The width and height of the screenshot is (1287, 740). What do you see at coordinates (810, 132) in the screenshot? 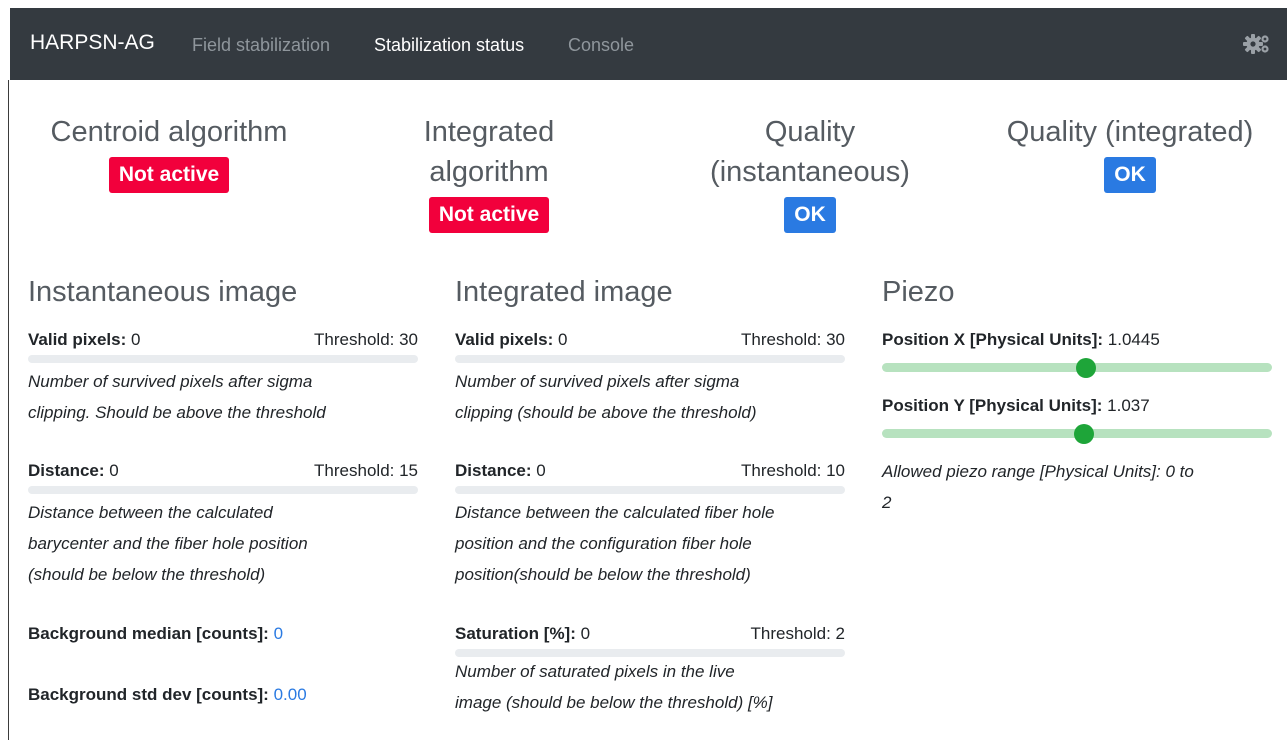
I see `status-title: Quality` at bounding box center [810, 132].